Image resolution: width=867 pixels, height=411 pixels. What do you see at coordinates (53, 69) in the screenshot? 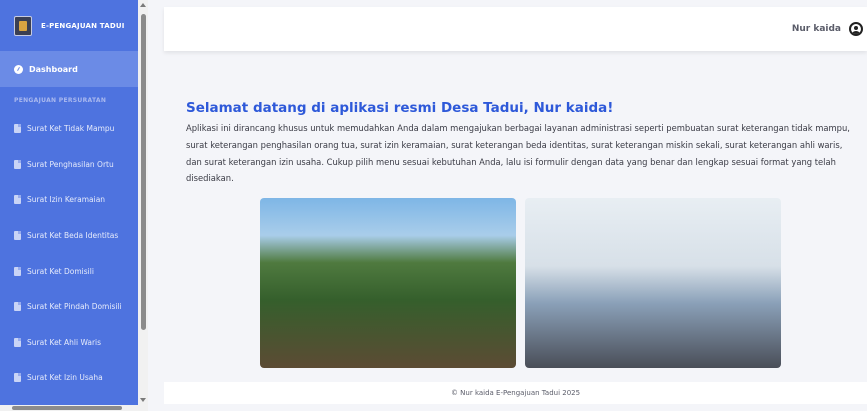
I see `sidebar-item-label: Dashboard` at bounding box center [53, 69].